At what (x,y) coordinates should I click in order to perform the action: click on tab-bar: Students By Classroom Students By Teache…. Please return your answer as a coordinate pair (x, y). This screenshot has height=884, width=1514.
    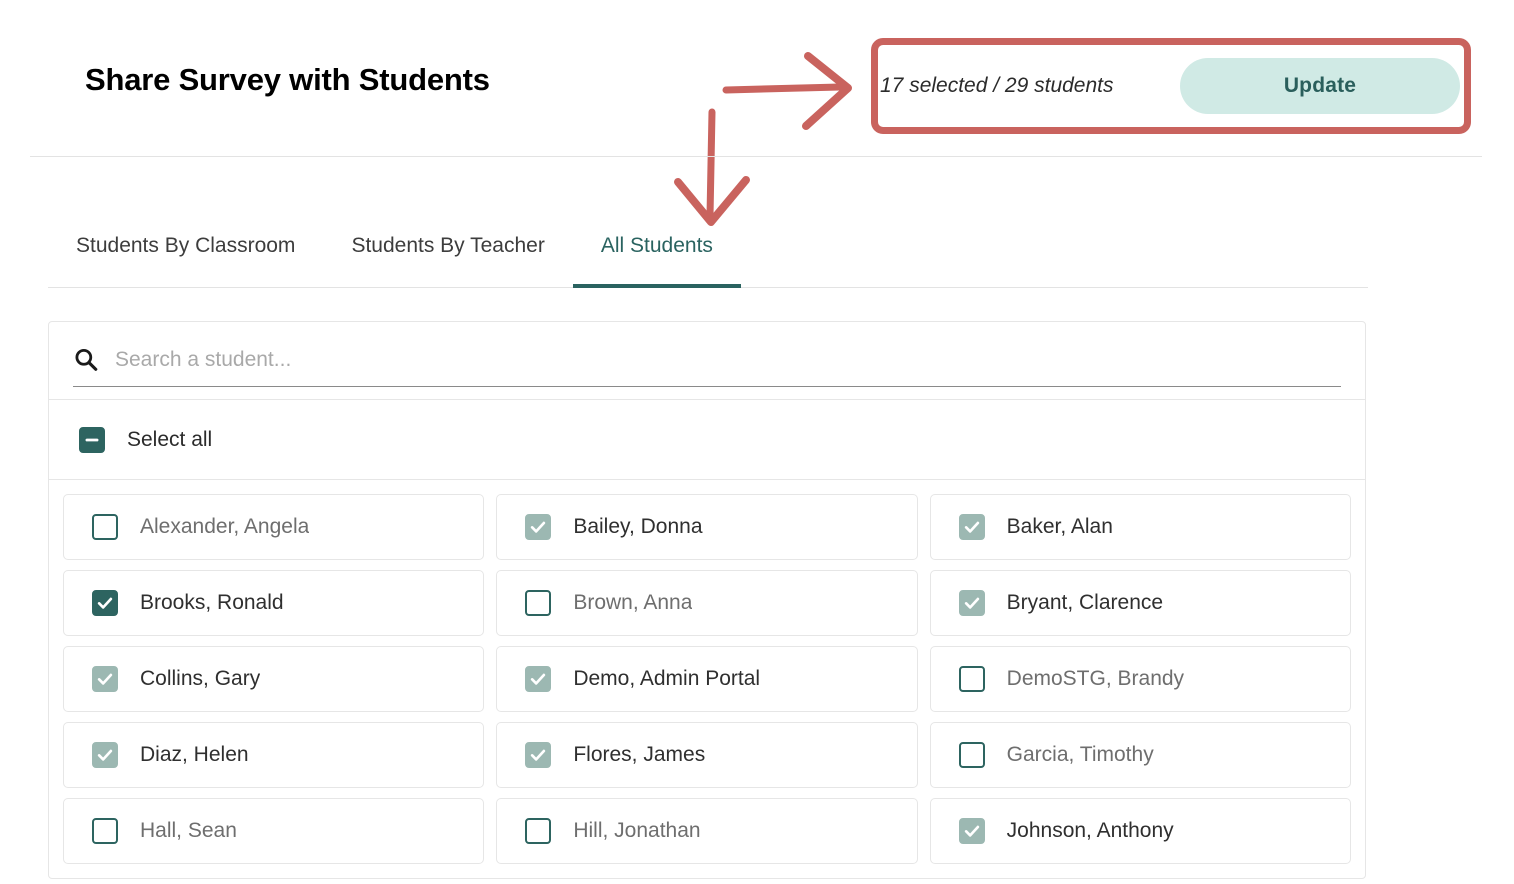
    Looking at the image, I should click on (708, 255).